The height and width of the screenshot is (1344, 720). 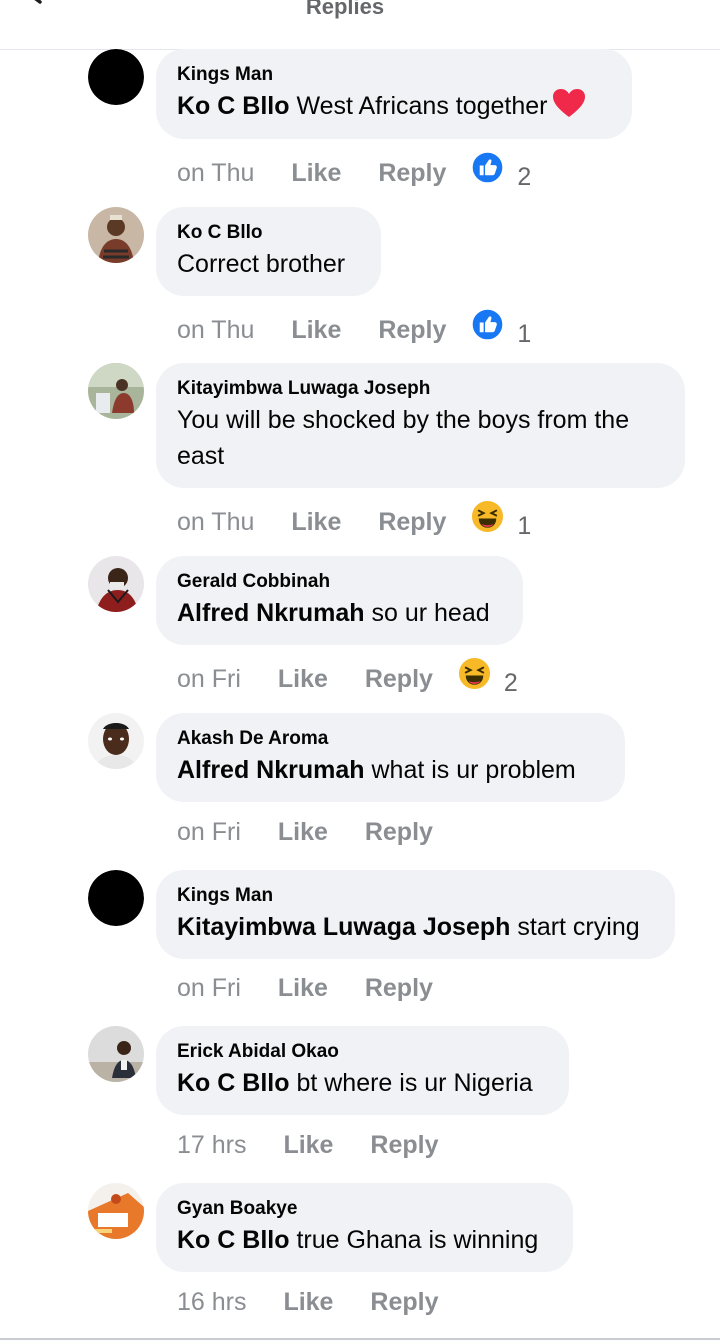 I want to click on mention-link: Kitayimbwa Luwaga Joseph, so click(x=343, y=927).